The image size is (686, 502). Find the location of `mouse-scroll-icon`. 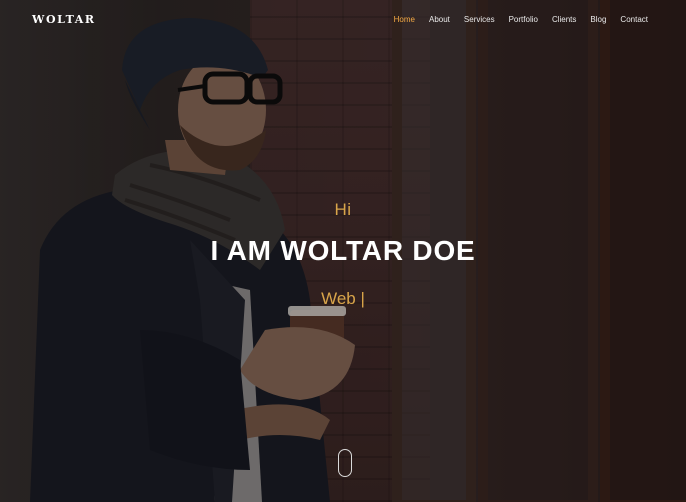

mouse-scroll-icon is located at coordinates (345, 463).